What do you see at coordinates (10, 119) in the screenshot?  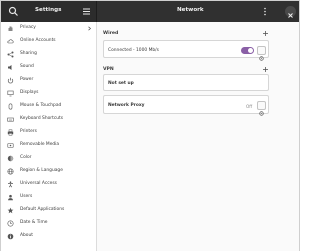 I see `keyboard-icon` at bounding box center [10, 119].